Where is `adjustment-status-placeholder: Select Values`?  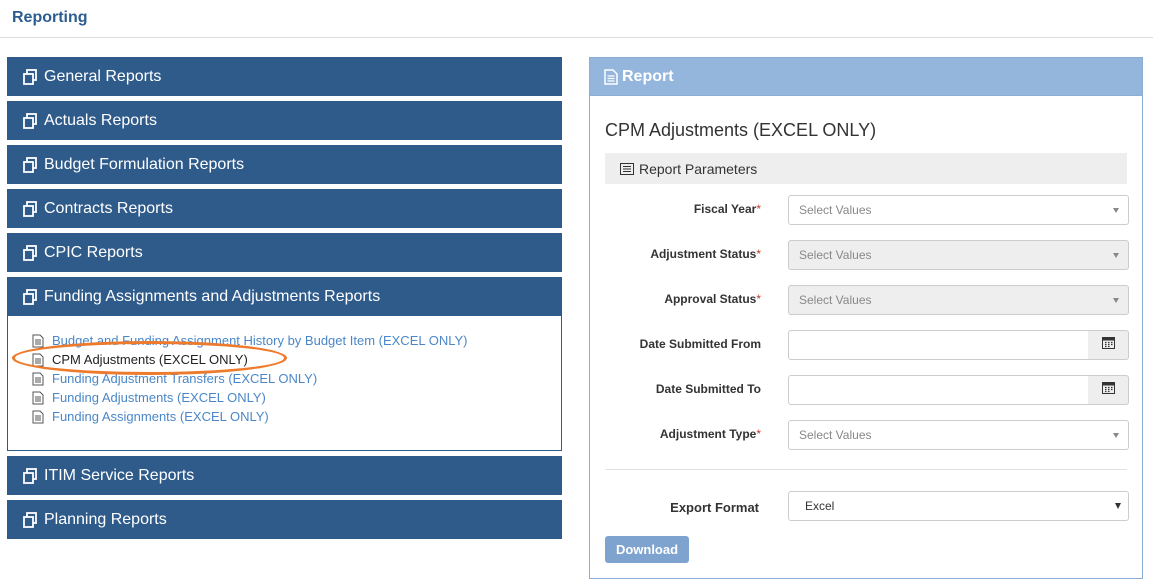
adjustment-status-placeholder: Select Values is located at coordinates (835, 255).